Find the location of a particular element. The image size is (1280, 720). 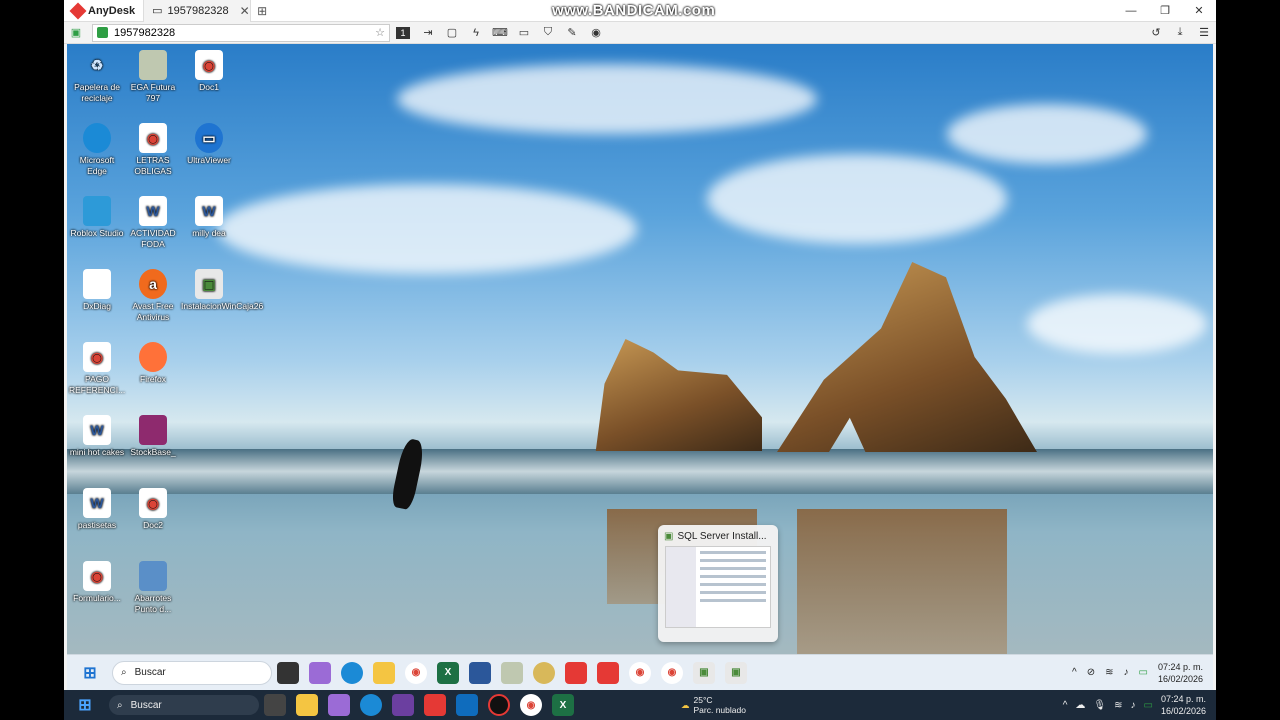

desktop-icon-mini-hot-cakes: Wmini hot cakes is located at coordinates (97, 436).